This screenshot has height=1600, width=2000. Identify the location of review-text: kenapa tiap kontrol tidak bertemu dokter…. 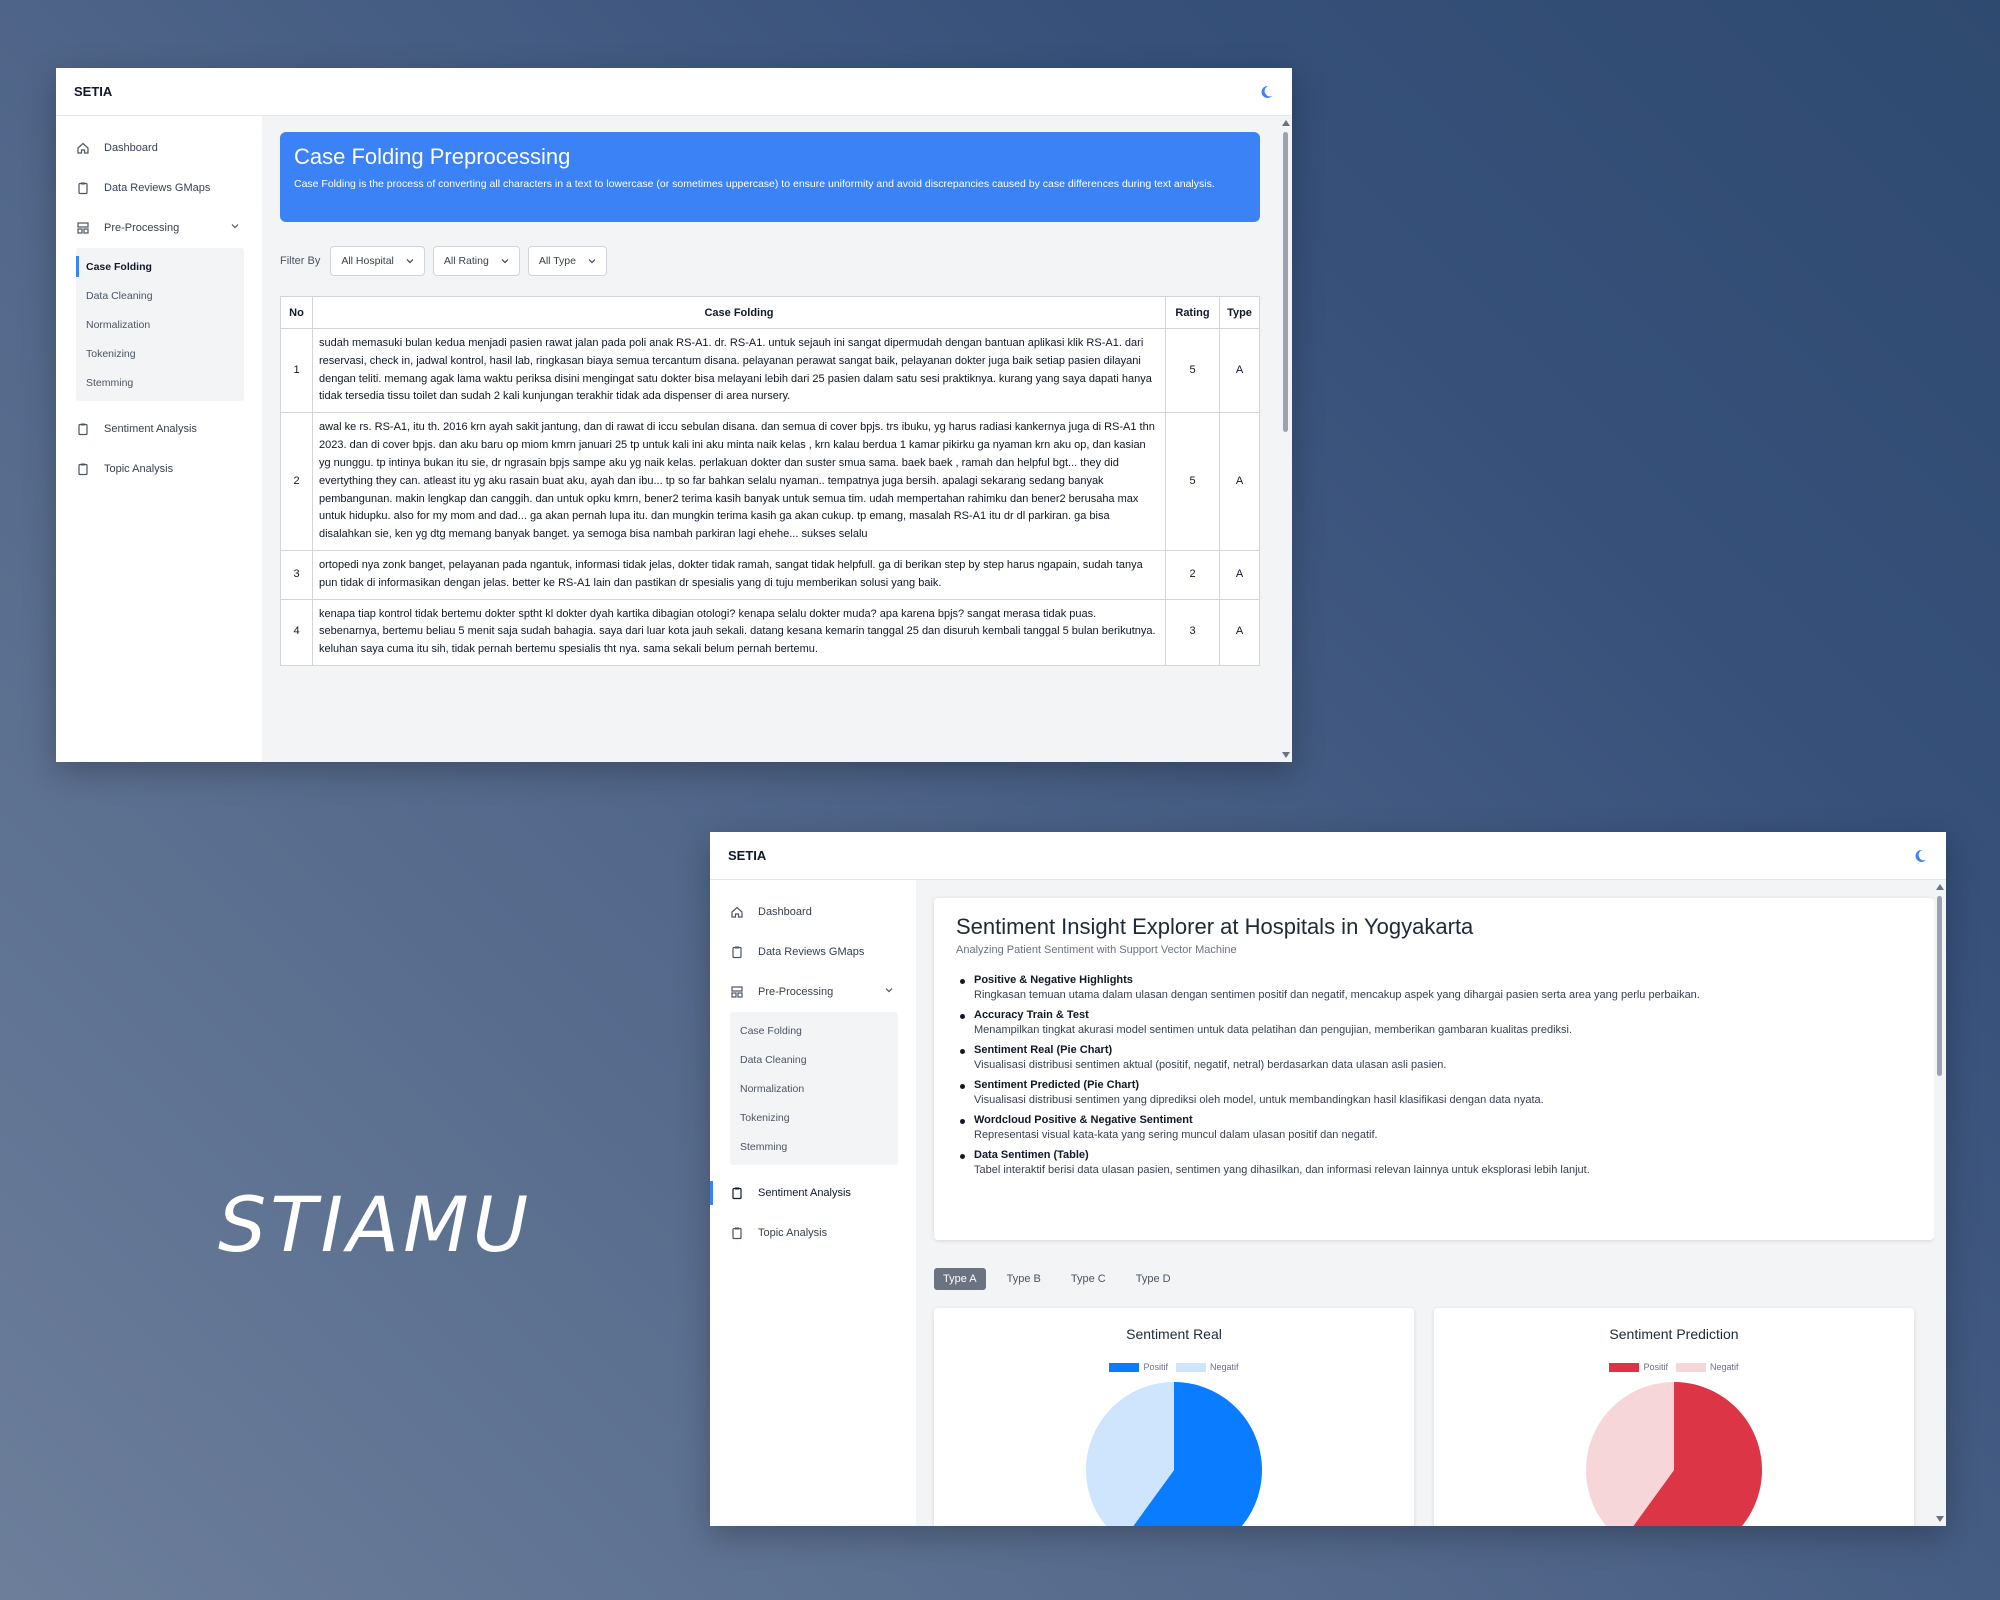
(739, 632).